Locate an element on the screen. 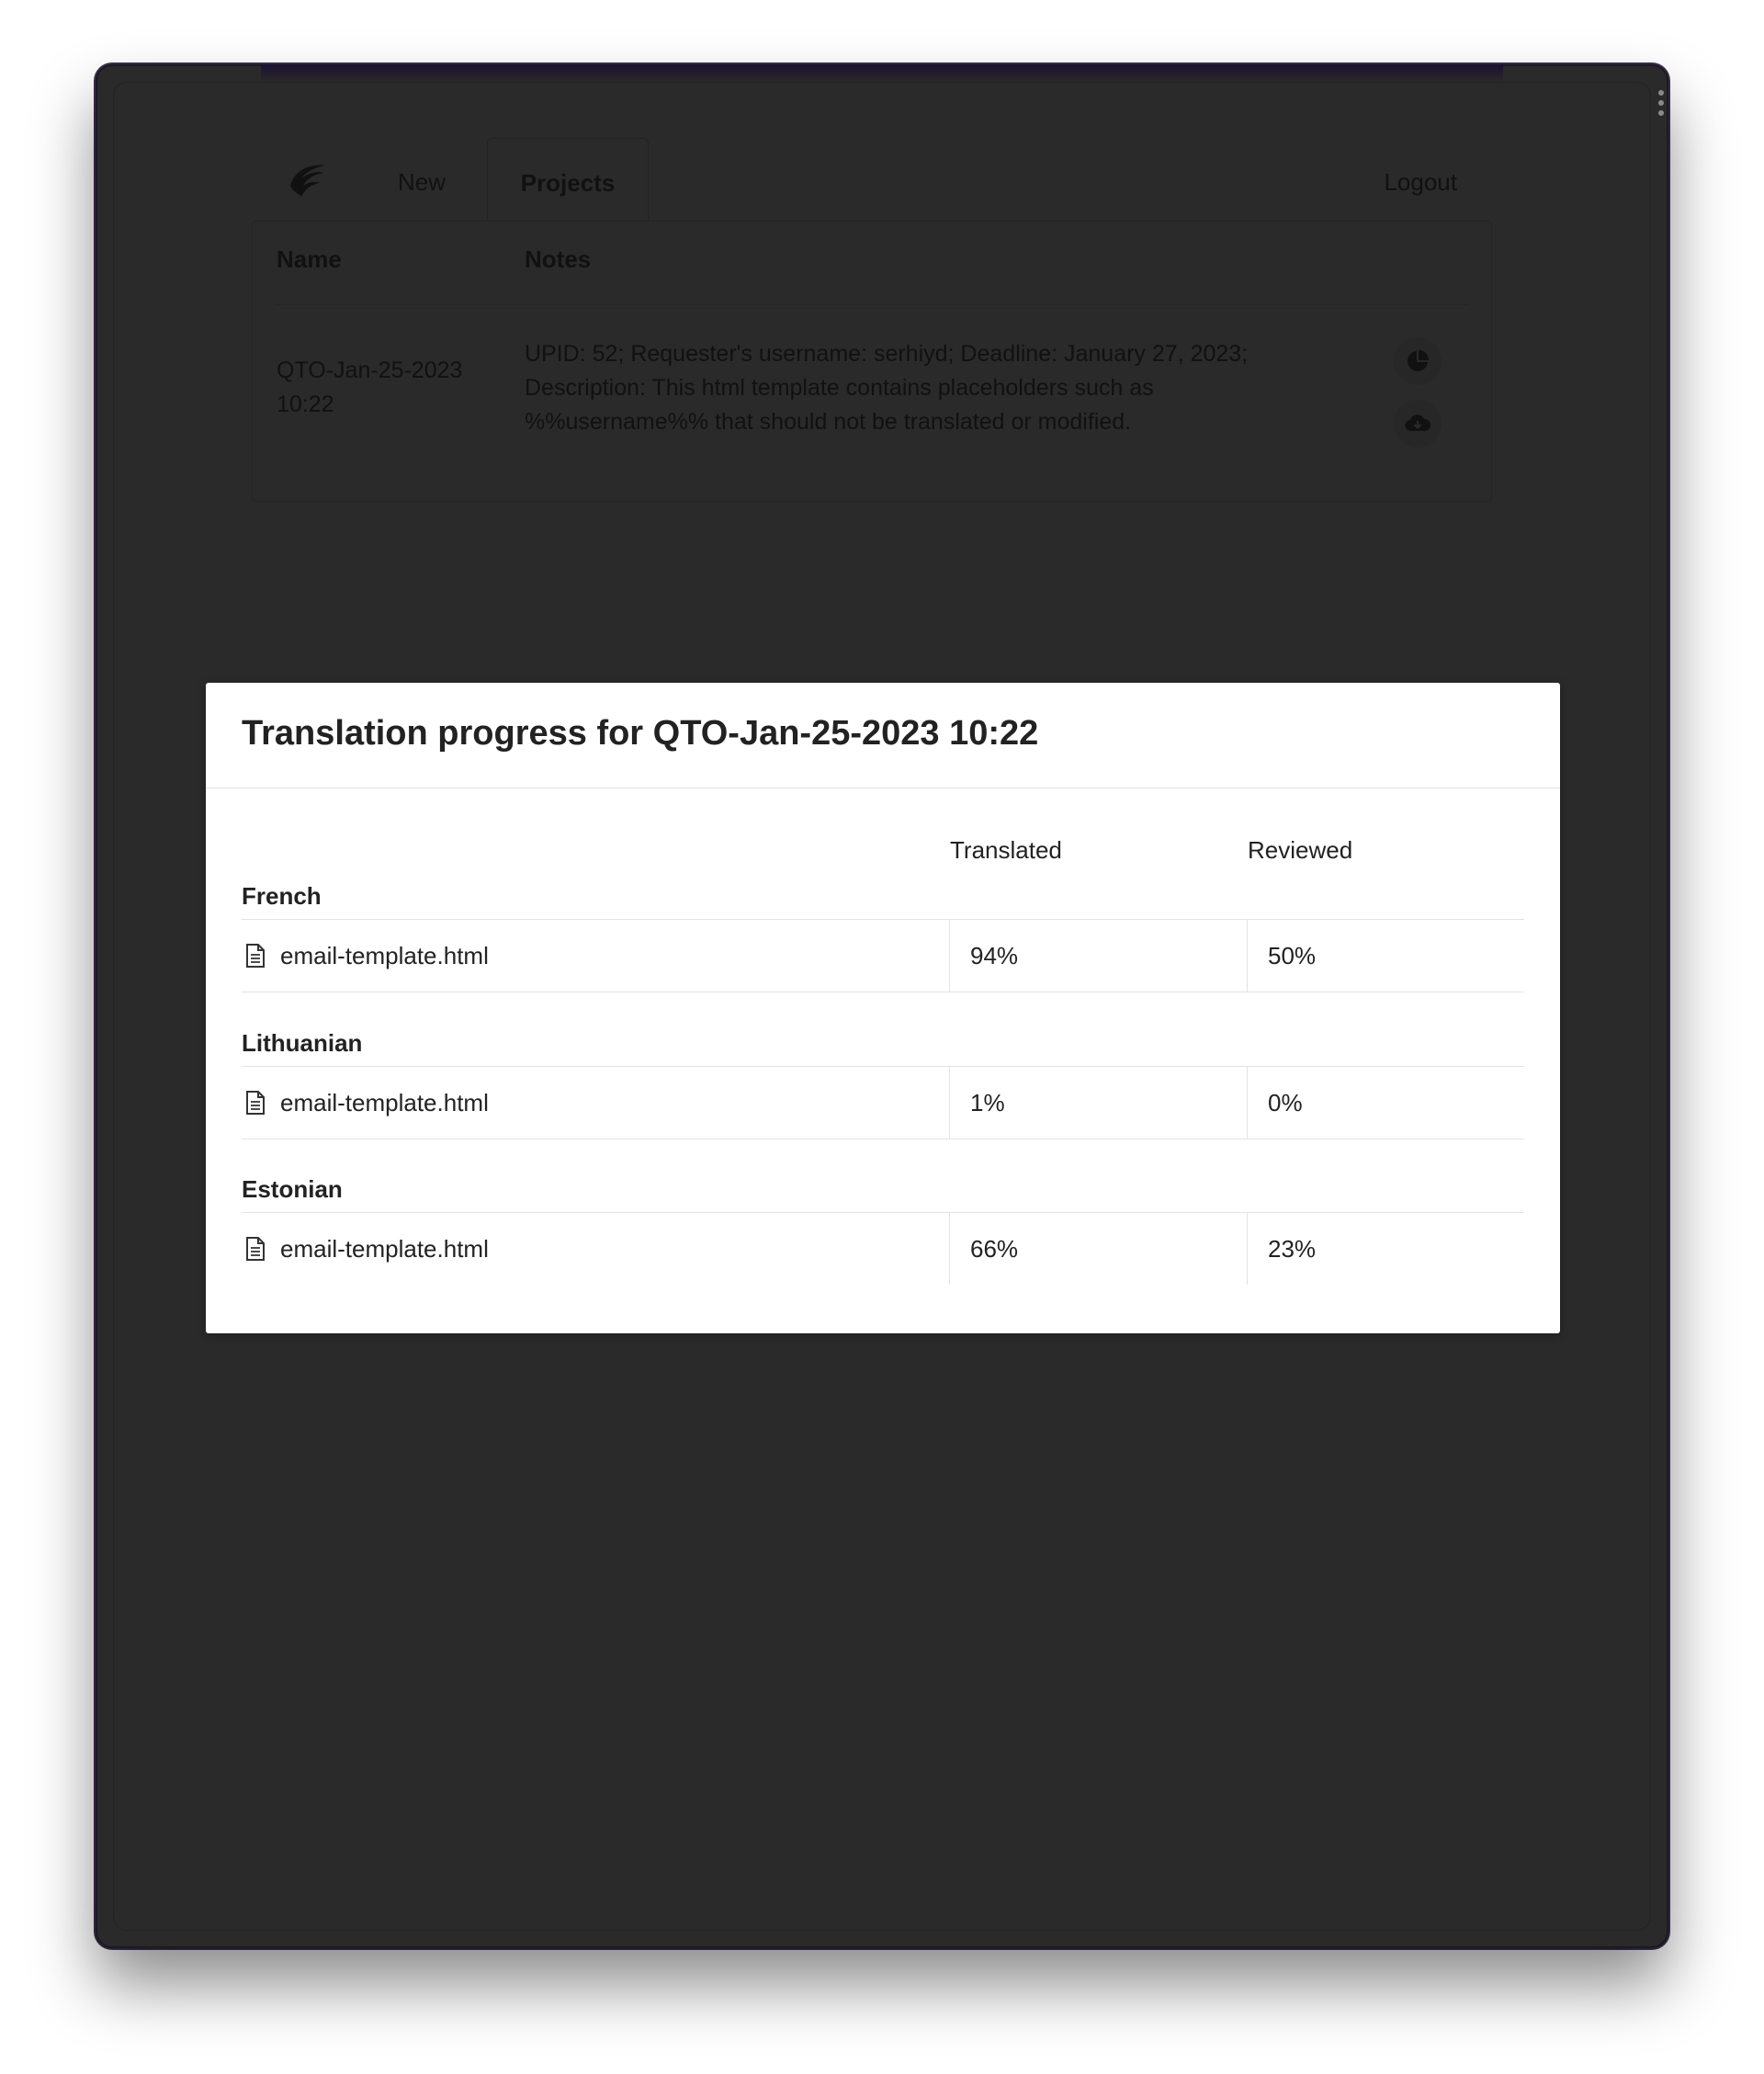 The height and width of the screenshot is (2074, 1764). project-name: QTO-Jan-25-2023 10:22 is located at coordinates (387, 388).